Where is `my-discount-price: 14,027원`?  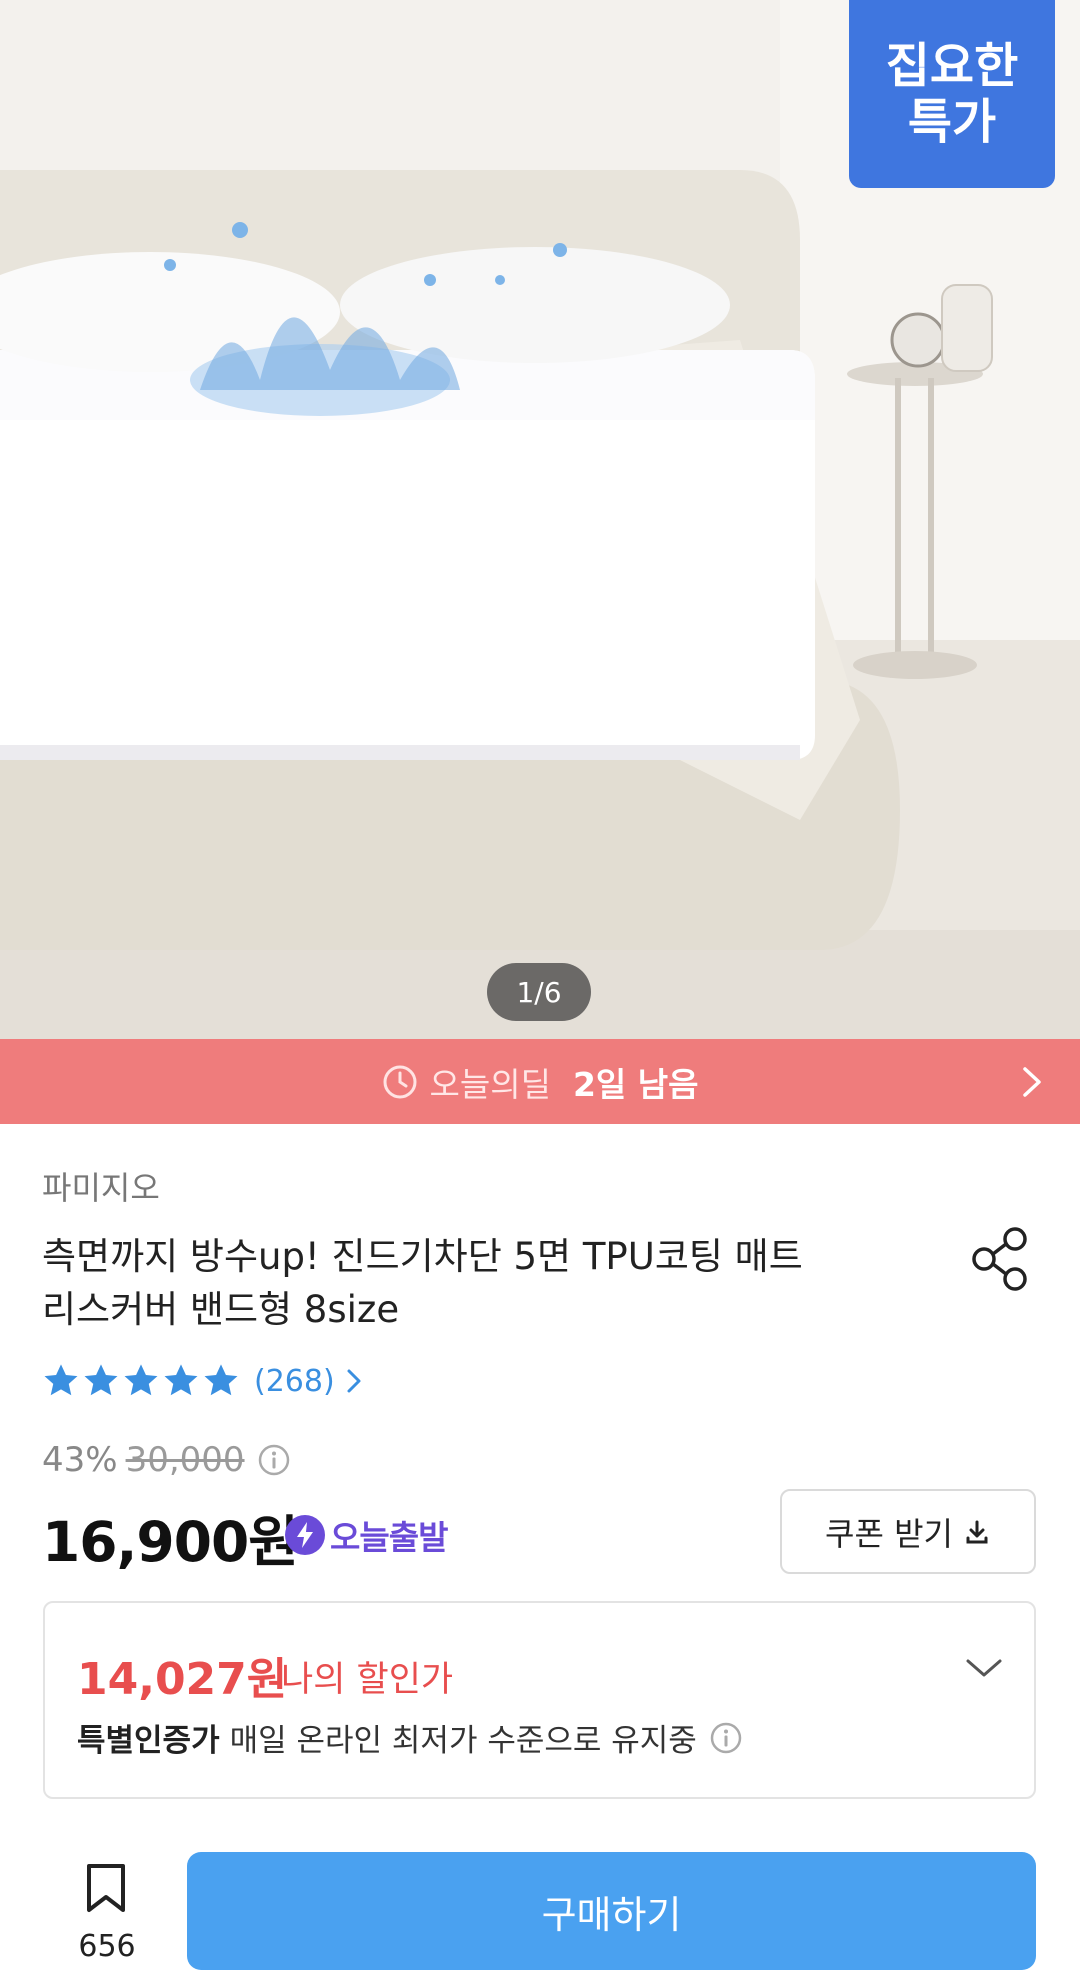
my-discount-price: 14,027원 is located at coordinates (182, 1679).